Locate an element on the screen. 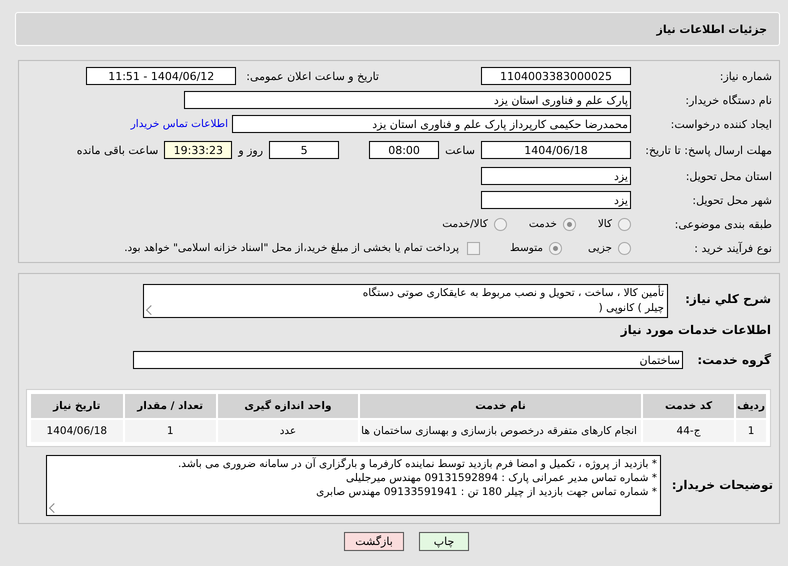  table-cell: ج-44 is located at coordinates (688, 431).